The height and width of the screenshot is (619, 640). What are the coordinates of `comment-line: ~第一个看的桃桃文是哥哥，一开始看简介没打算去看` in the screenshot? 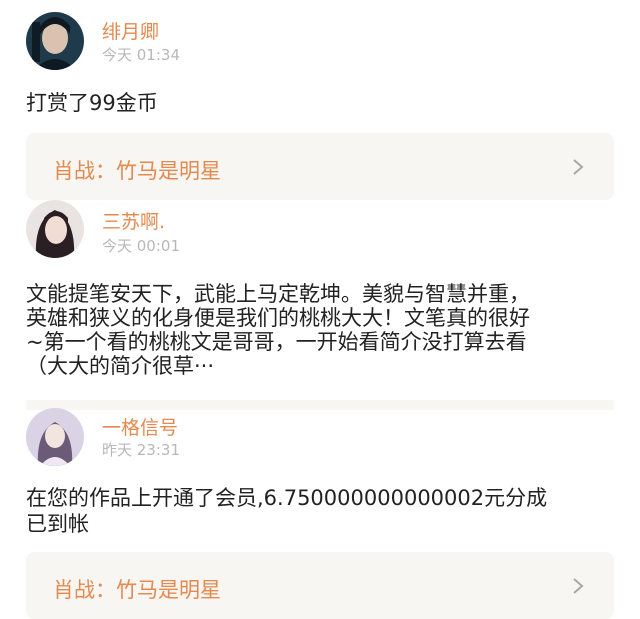 It's located at (276, 342).